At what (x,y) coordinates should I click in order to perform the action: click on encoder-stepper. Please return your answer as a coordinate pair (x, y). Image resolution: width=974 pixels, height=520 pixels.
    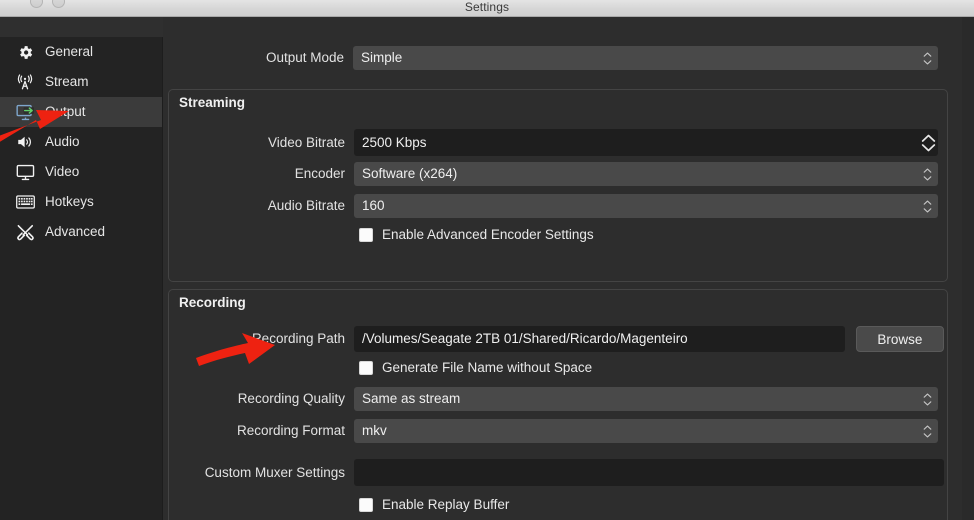
    Looking at the image, I should click on (927, 174).